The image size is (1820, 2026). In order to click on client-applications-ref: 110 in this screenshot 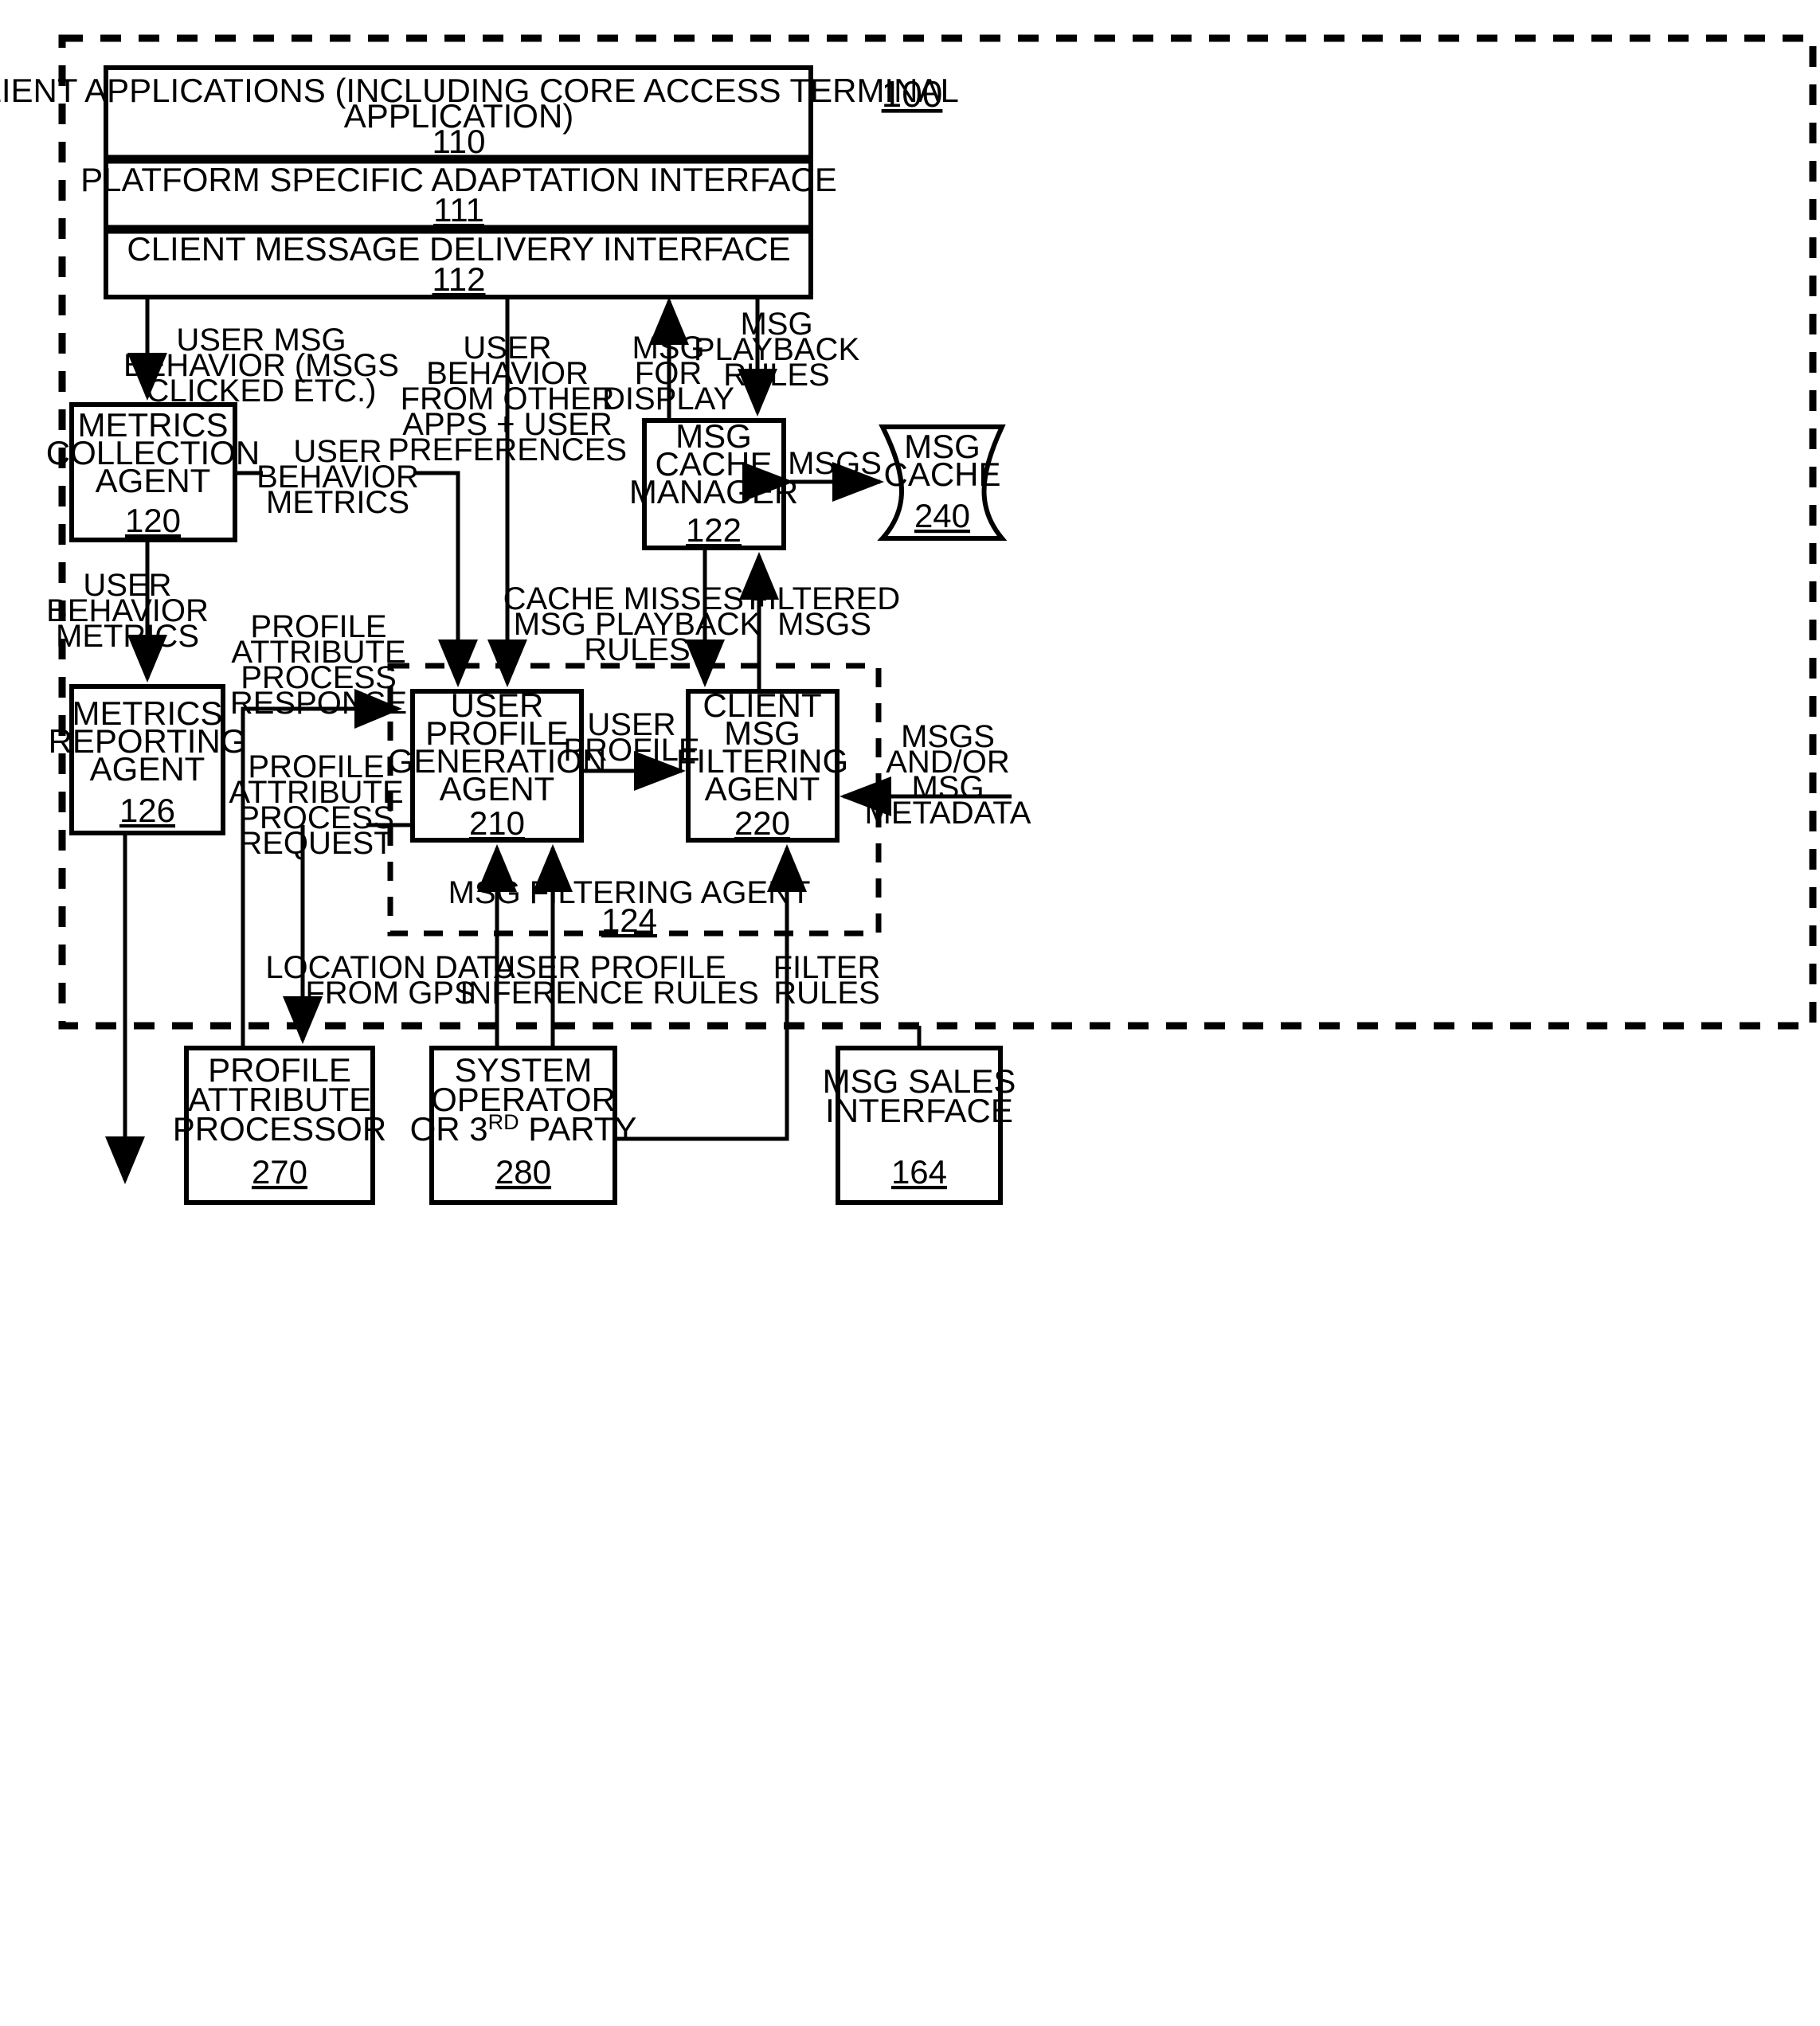, I will do `click(459, 142)`.